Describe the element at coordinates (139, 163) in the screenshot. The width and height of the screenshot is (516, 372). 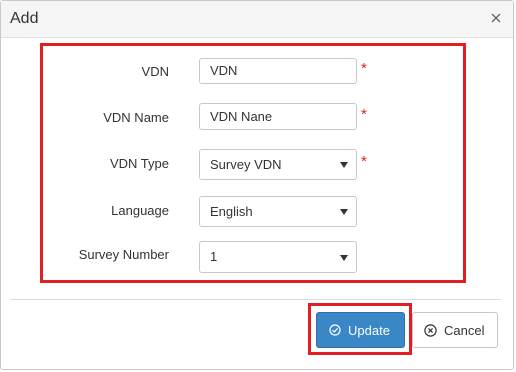
I see `vdn-type-label: VDN Type` at that location.